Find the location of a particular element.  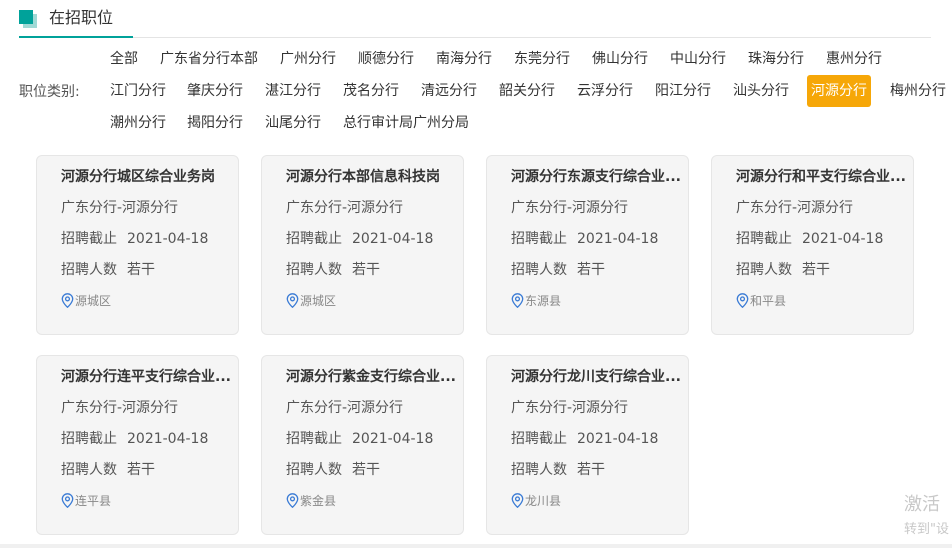

filter-item: 潮州分行 is located at coordinates (138, 123).